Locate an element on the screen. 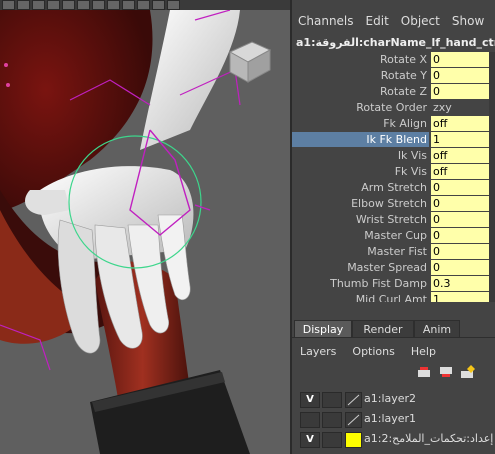  tab-underline is located at coordinates (393, 337).